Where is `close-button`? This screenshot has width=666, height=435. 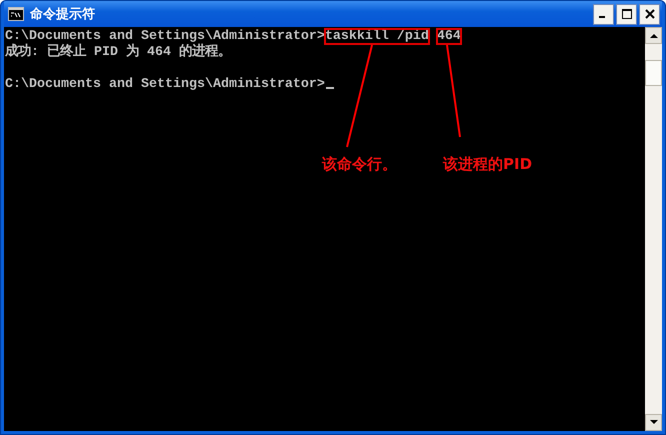
close-button is located at coordinates (649, 14).